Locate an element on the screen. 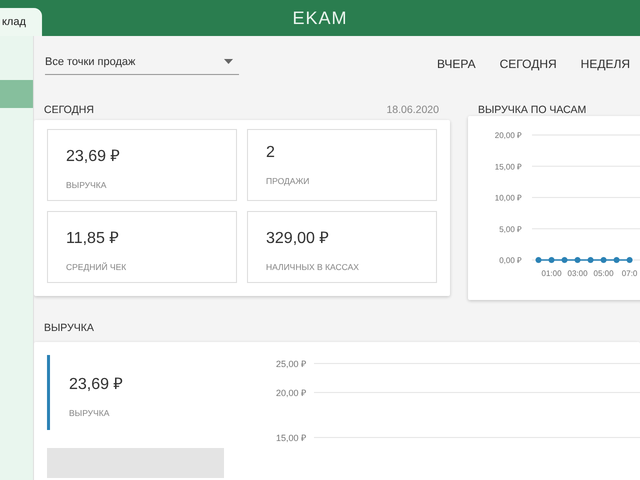 Image resolution: width=640 pixels, height=480 pixels. metric-label: НАЛИЧНЫХ В КАССАХ is located at coordinates (313, 267).